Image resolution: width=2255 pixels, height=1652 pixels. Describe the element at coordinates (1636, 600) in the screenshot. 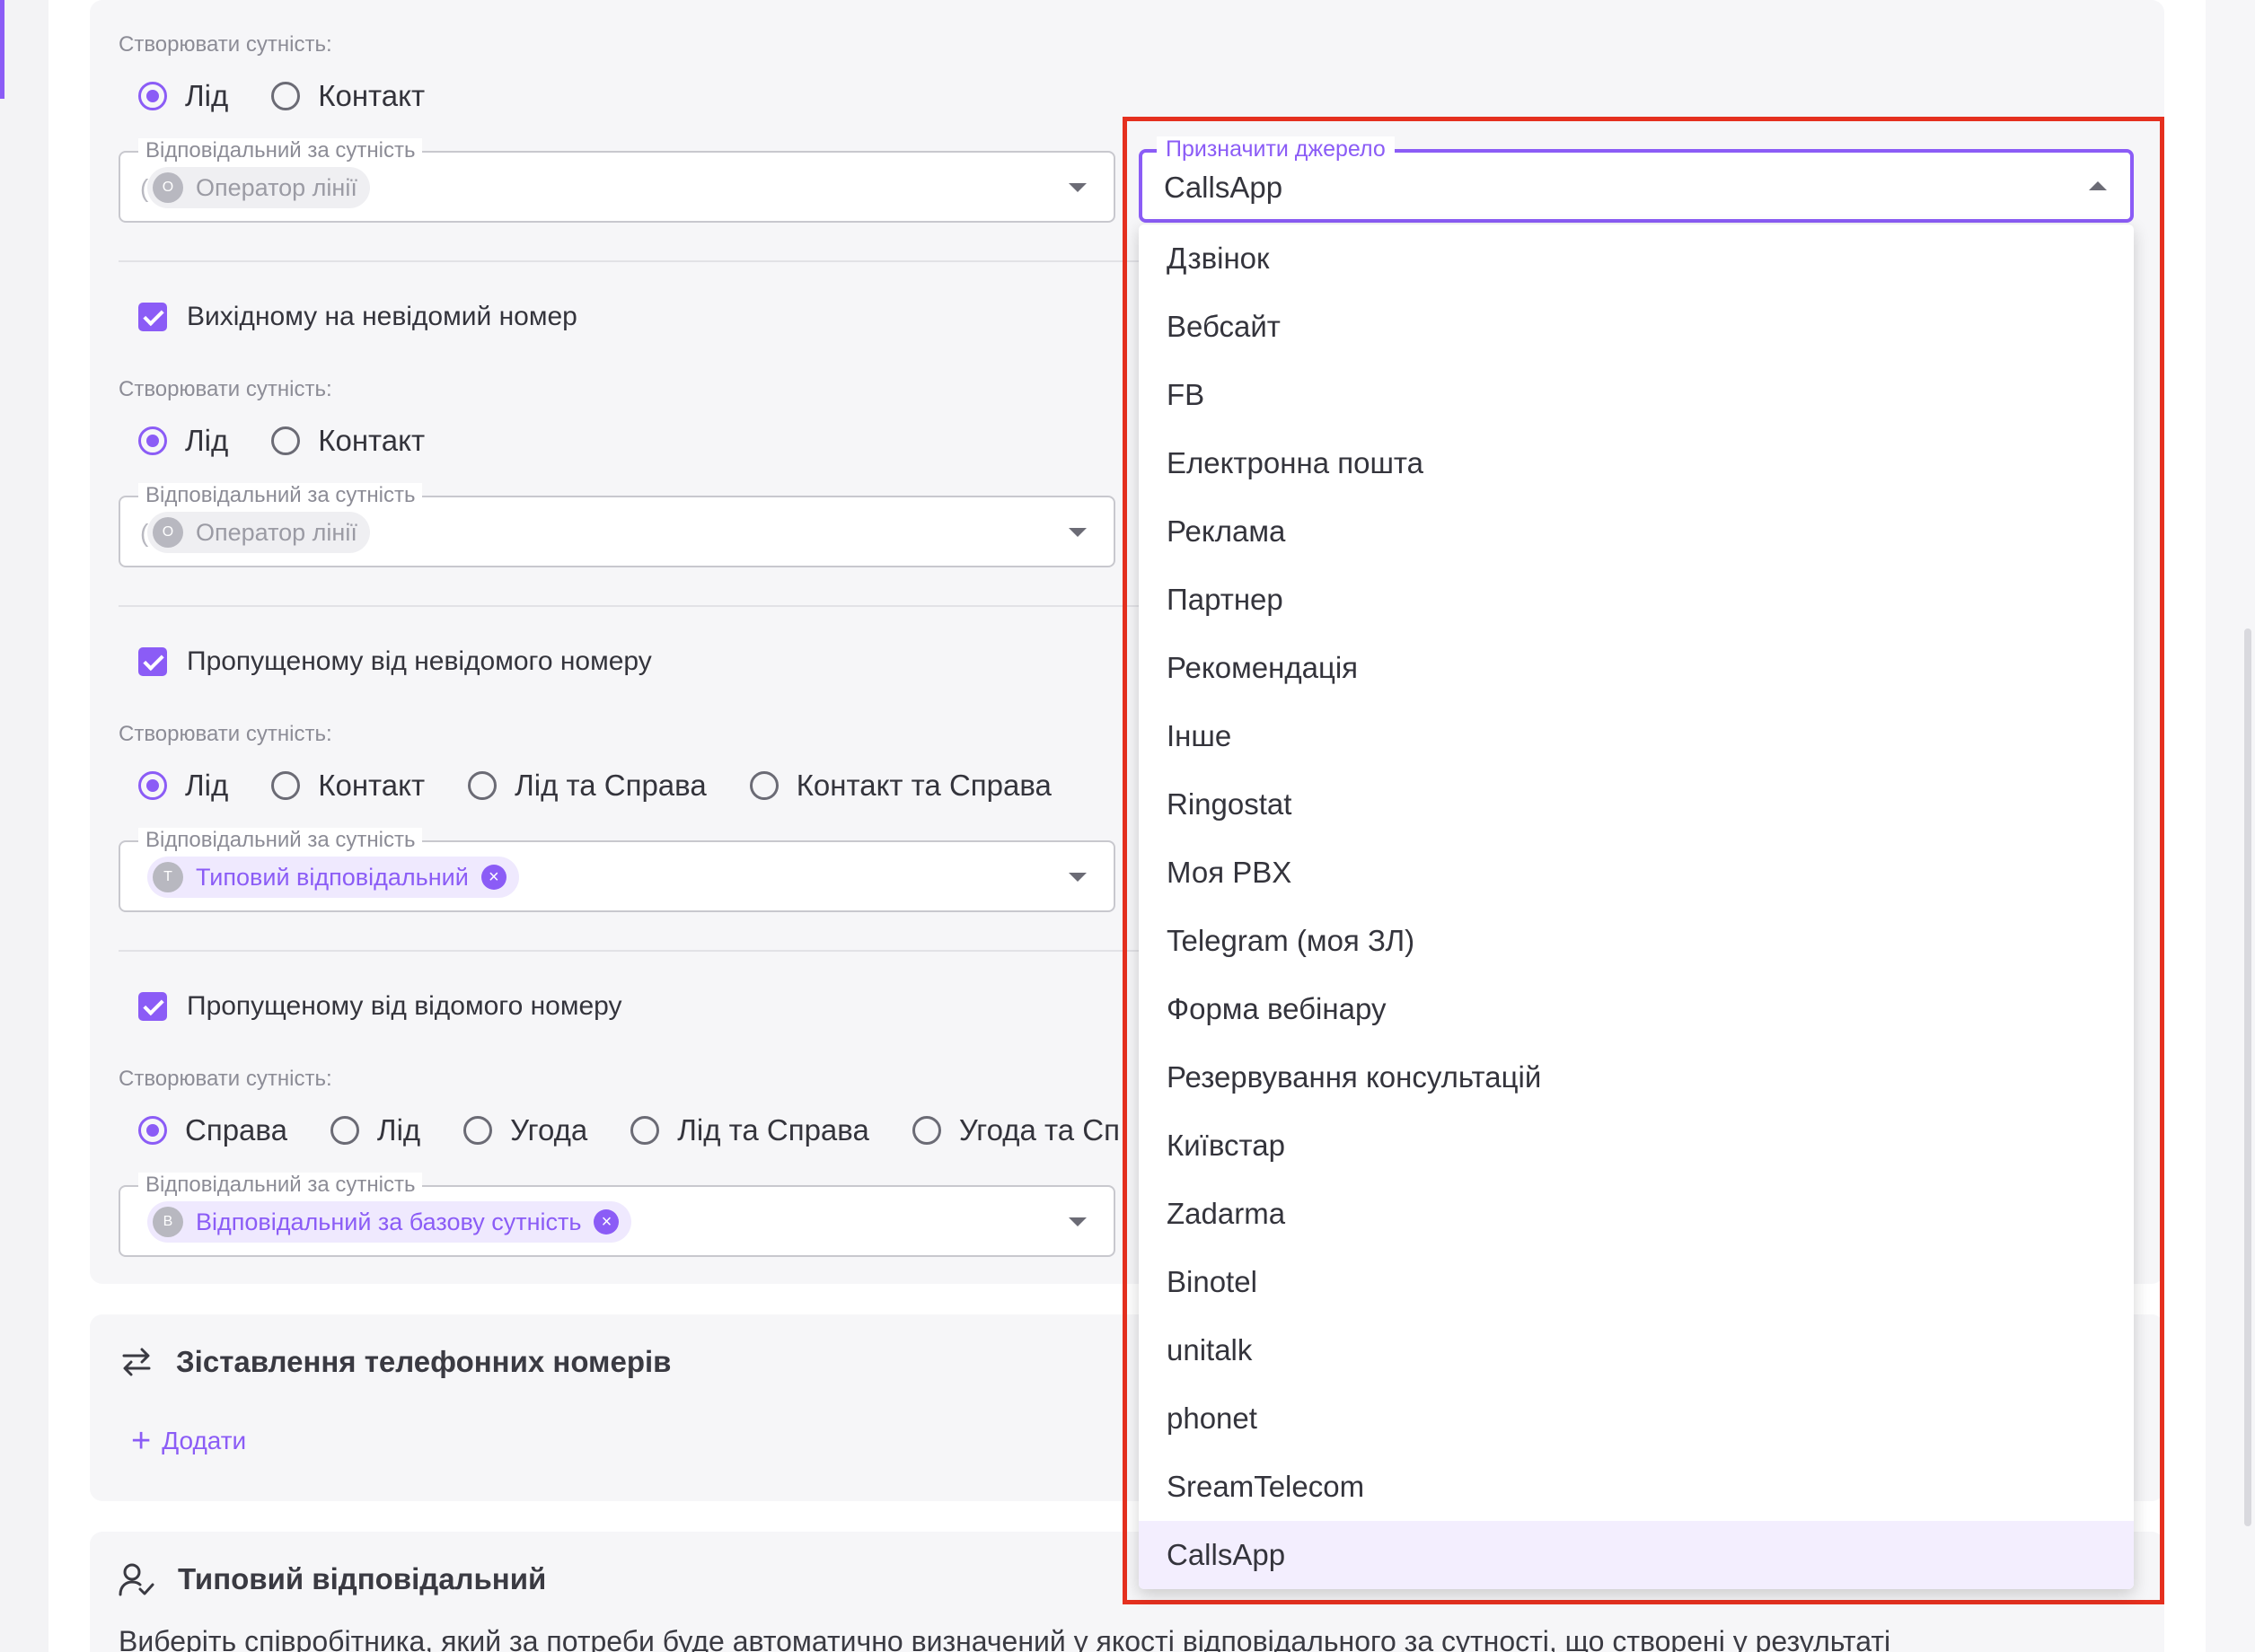

I see `menu-option: Партнер` at that location.